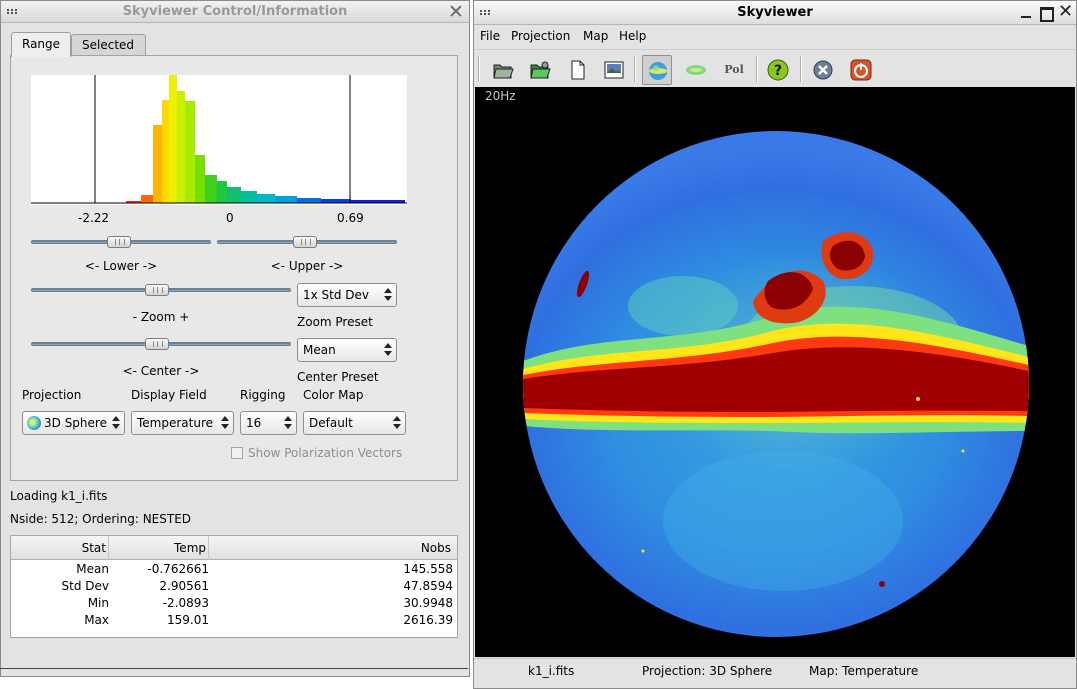 The image size is (1077, 689). I want to click on display-field-value: Temperature, so click(175, 423).